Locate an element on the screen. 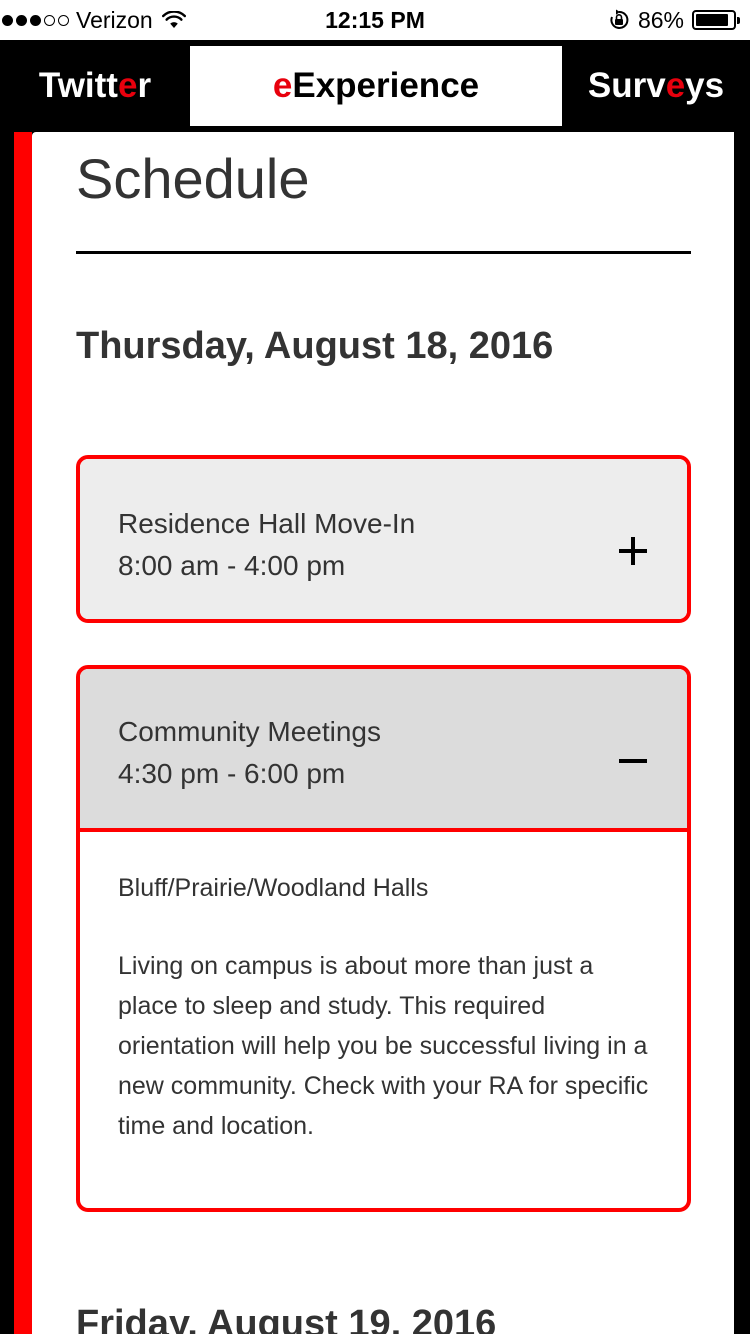  page-title: Schedule is located at coordinates (193, 178).